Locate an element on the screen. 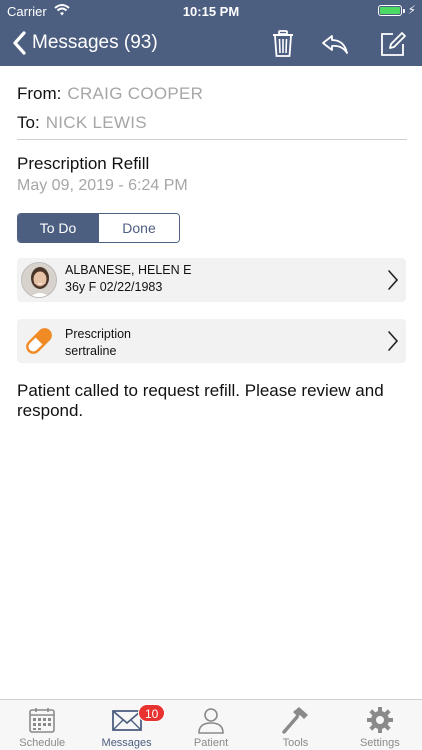 The image size is (422, 750). back-button: Messages (93) is located at coordinates (84, 43).